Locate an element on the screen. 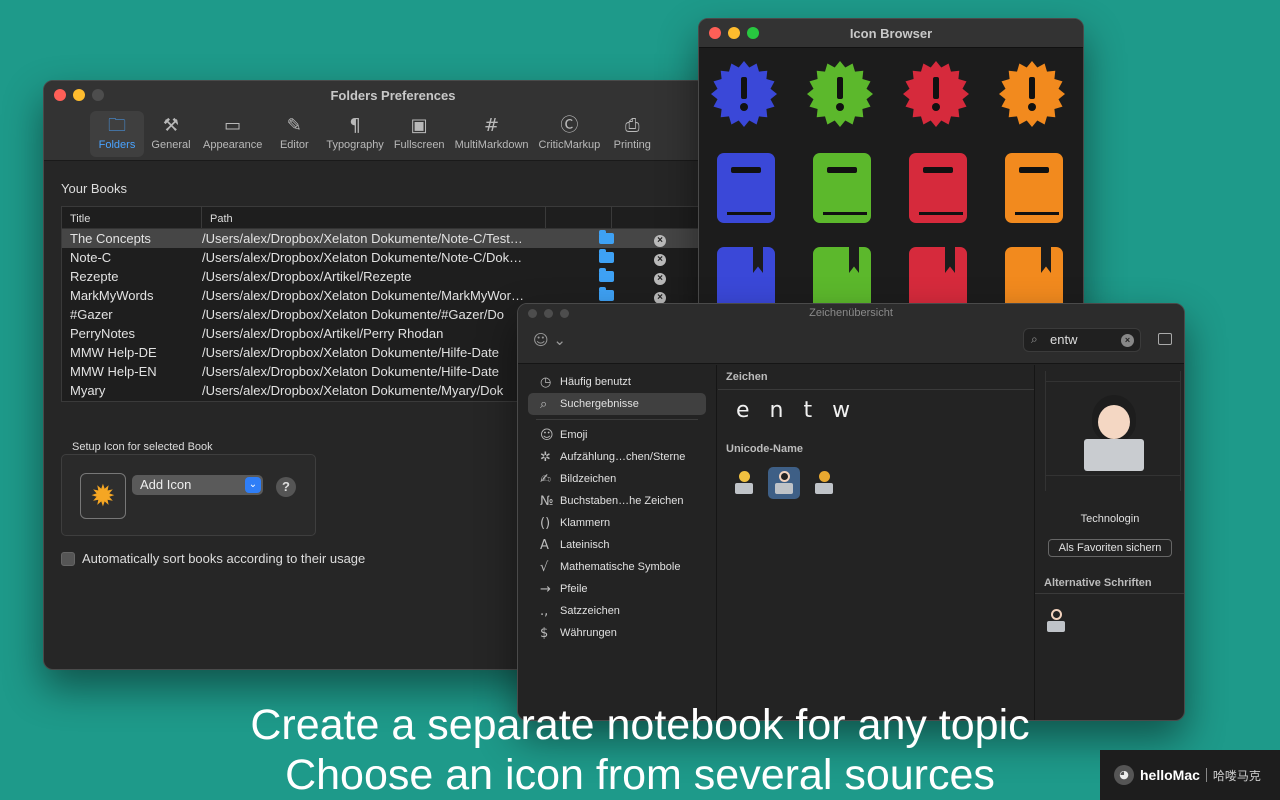 The width and height of the screenshot is (1280, 800). category-icon: ✲ is located at coordinates (545, 457).